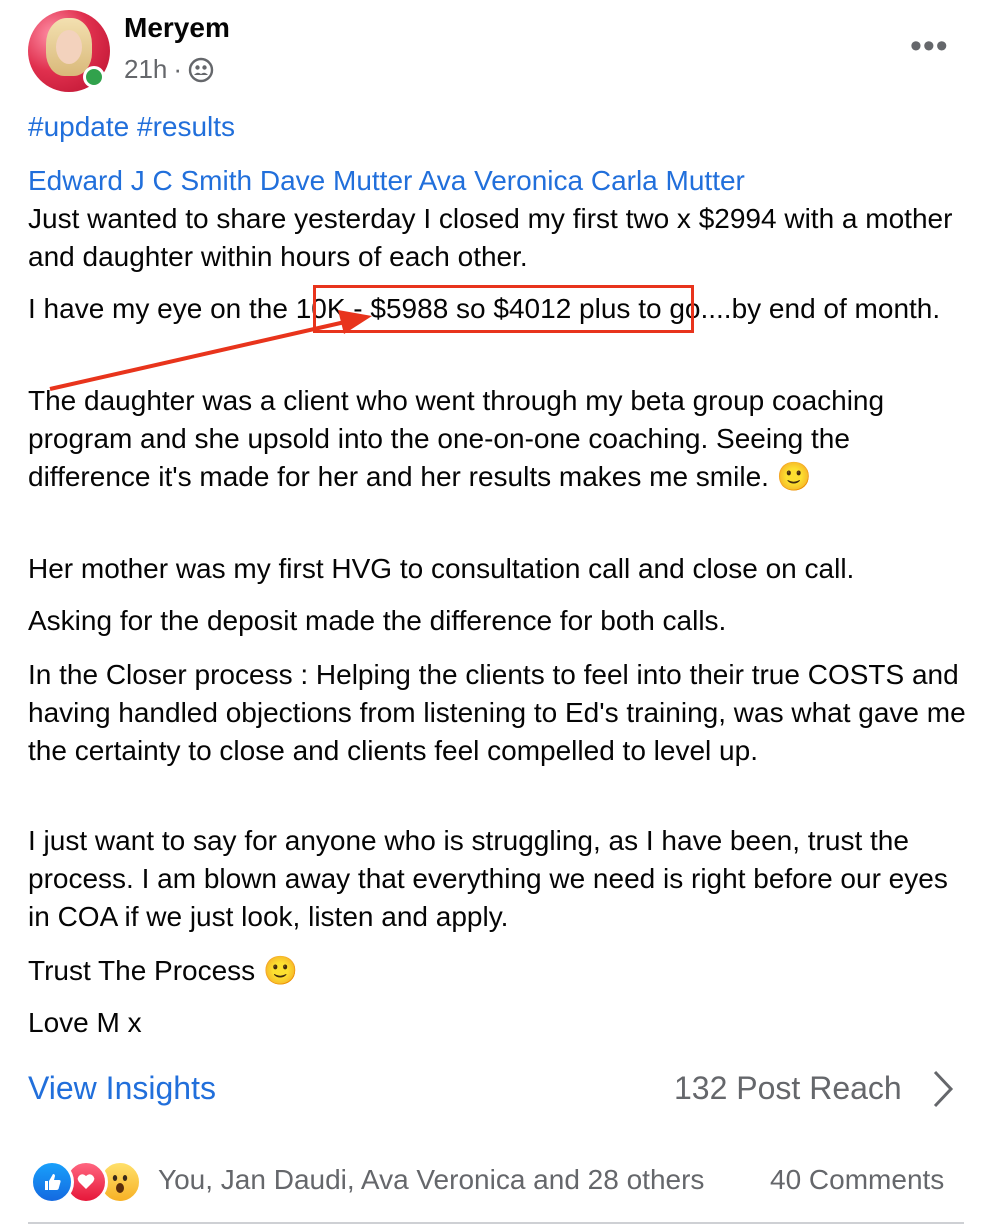 This screenshot has width=1002, height=1232. I want to click on chevron-right-icon, so click(943, 1089).